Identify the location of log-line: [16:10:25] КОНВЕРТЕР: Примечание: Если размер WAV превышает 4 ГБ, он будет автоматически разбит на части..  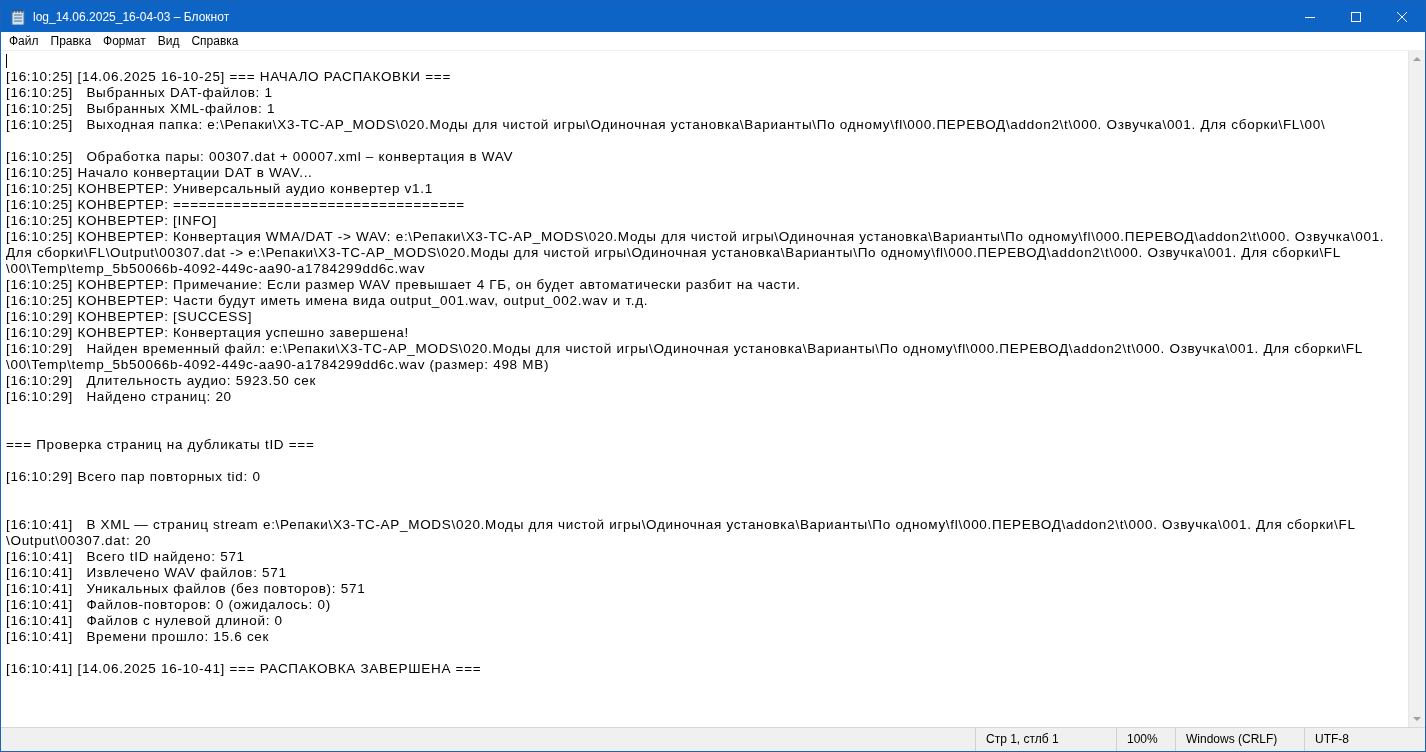
(403, 285).